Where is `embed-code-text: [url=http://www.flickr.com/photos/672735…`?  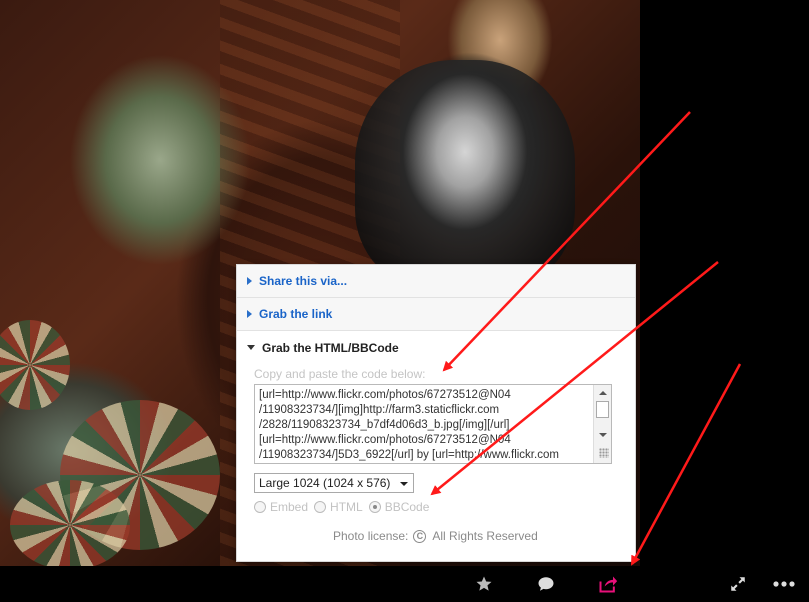 embed-code-text: [url=http://www.flickr.com/photos/672735… is located at coordinates (425, 425).